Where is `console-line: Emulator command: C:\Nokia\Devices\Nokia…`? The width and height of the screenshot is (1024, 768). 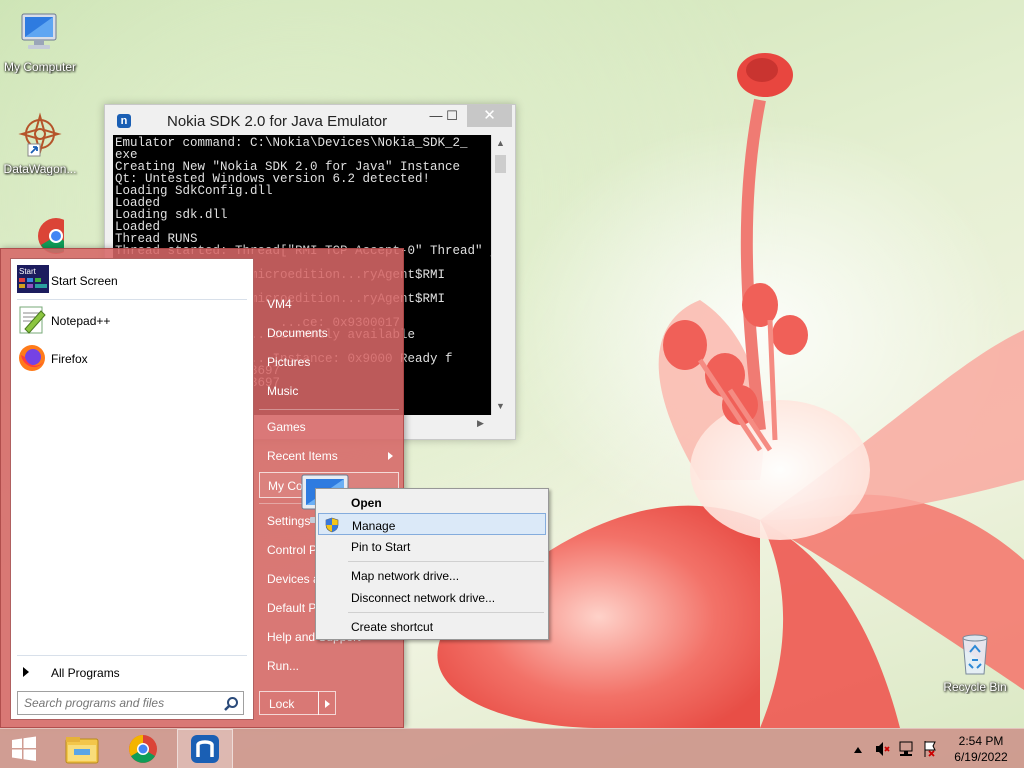 console-line: Emulator command: C:\Nokia\Devices\Nokia… is located at coordinates (291, 143).